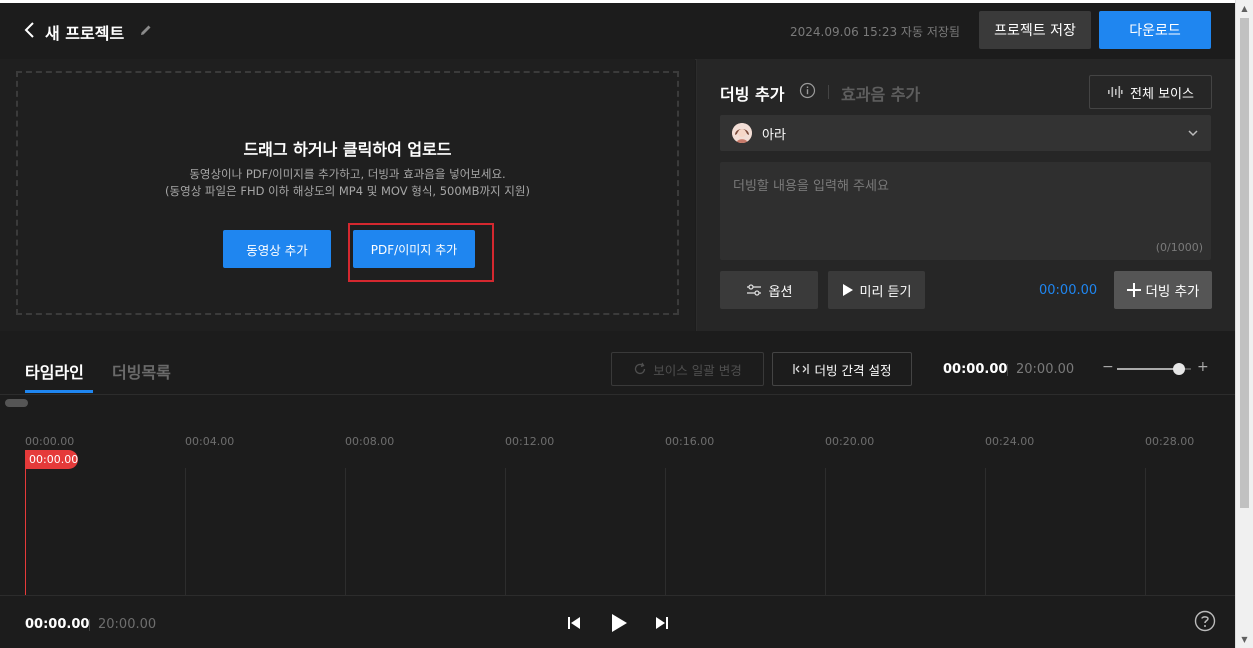  What do you see at coordinates (1179, 369) in the screenshot?
I see `zoom-slider-thumb` at bounding box center [1179, 369].